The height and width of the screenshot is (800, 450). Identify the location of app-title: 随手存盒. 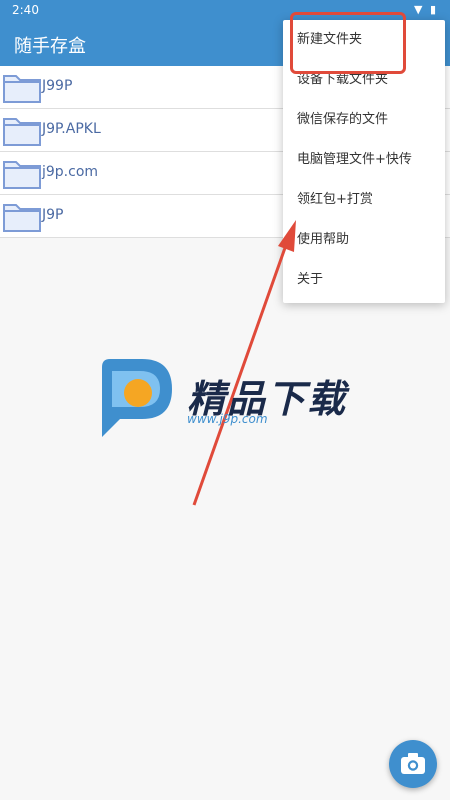
(50, 46).